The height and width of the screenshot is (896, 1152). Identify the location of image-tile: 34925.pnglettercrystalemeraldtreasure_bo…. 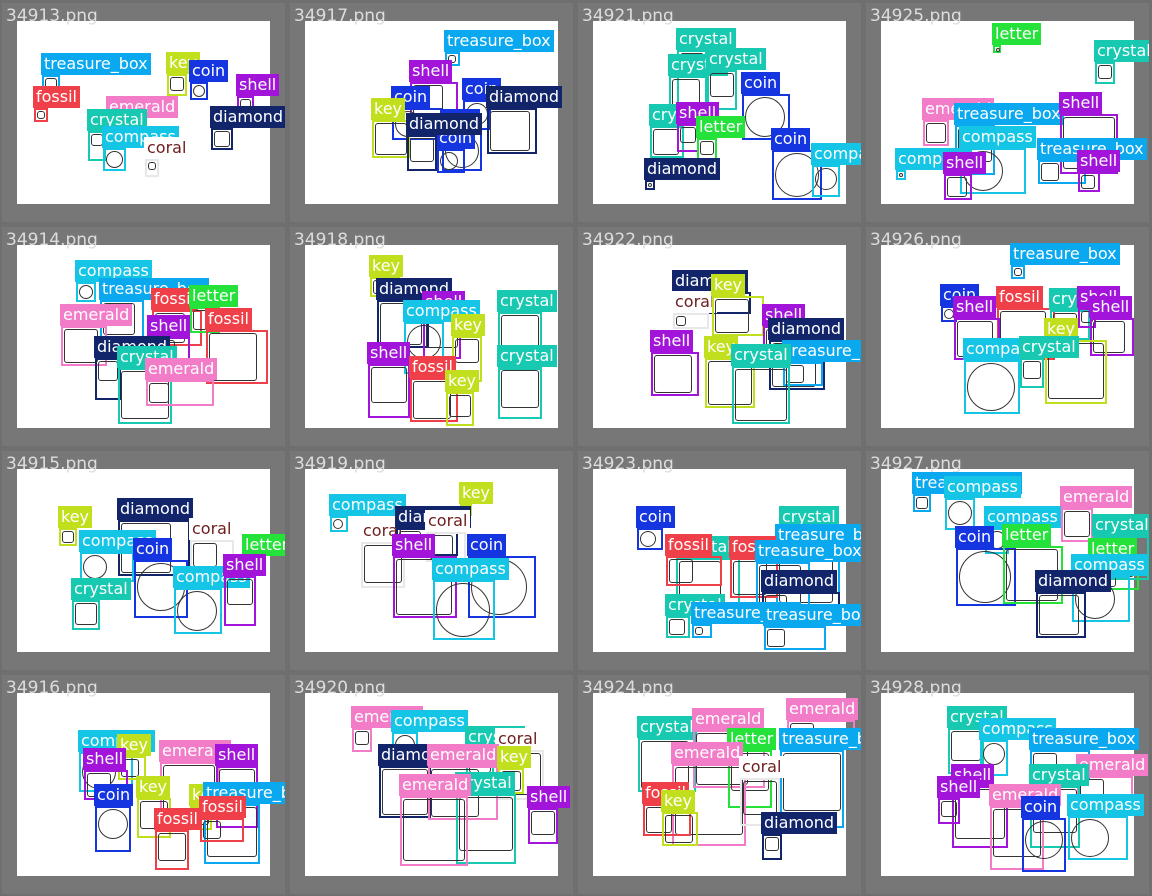
(1007, 112).